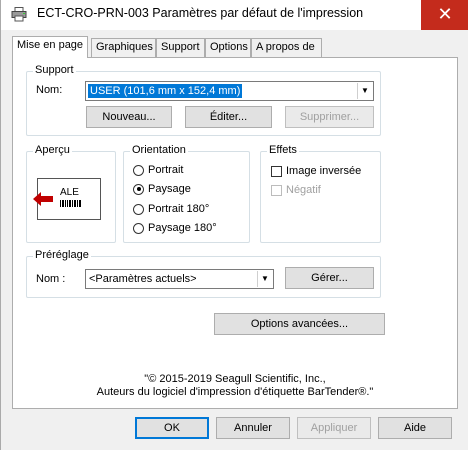 This screenshot has height=450, width=468. Describe the element at coordinates (179, 209) in the screenshot. I see `orientation-portrait-180-label: Portrait 180°` at that location.